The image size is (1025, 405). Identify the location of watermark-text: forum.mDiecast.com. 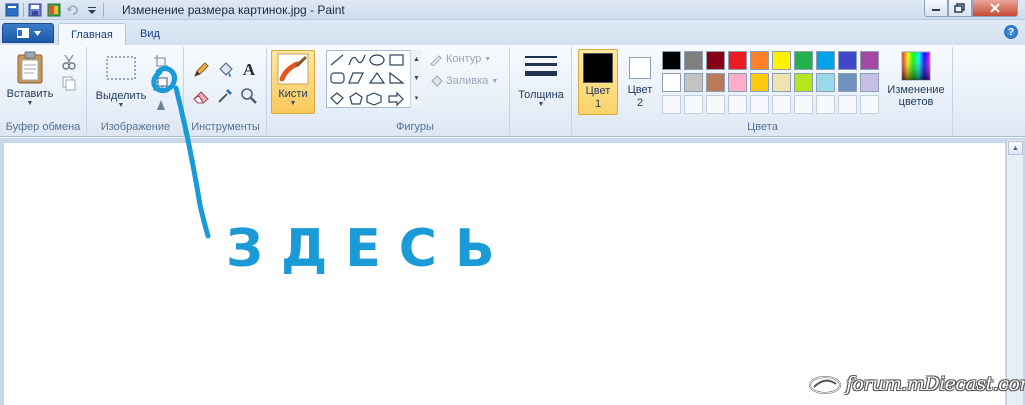
(935, 384).